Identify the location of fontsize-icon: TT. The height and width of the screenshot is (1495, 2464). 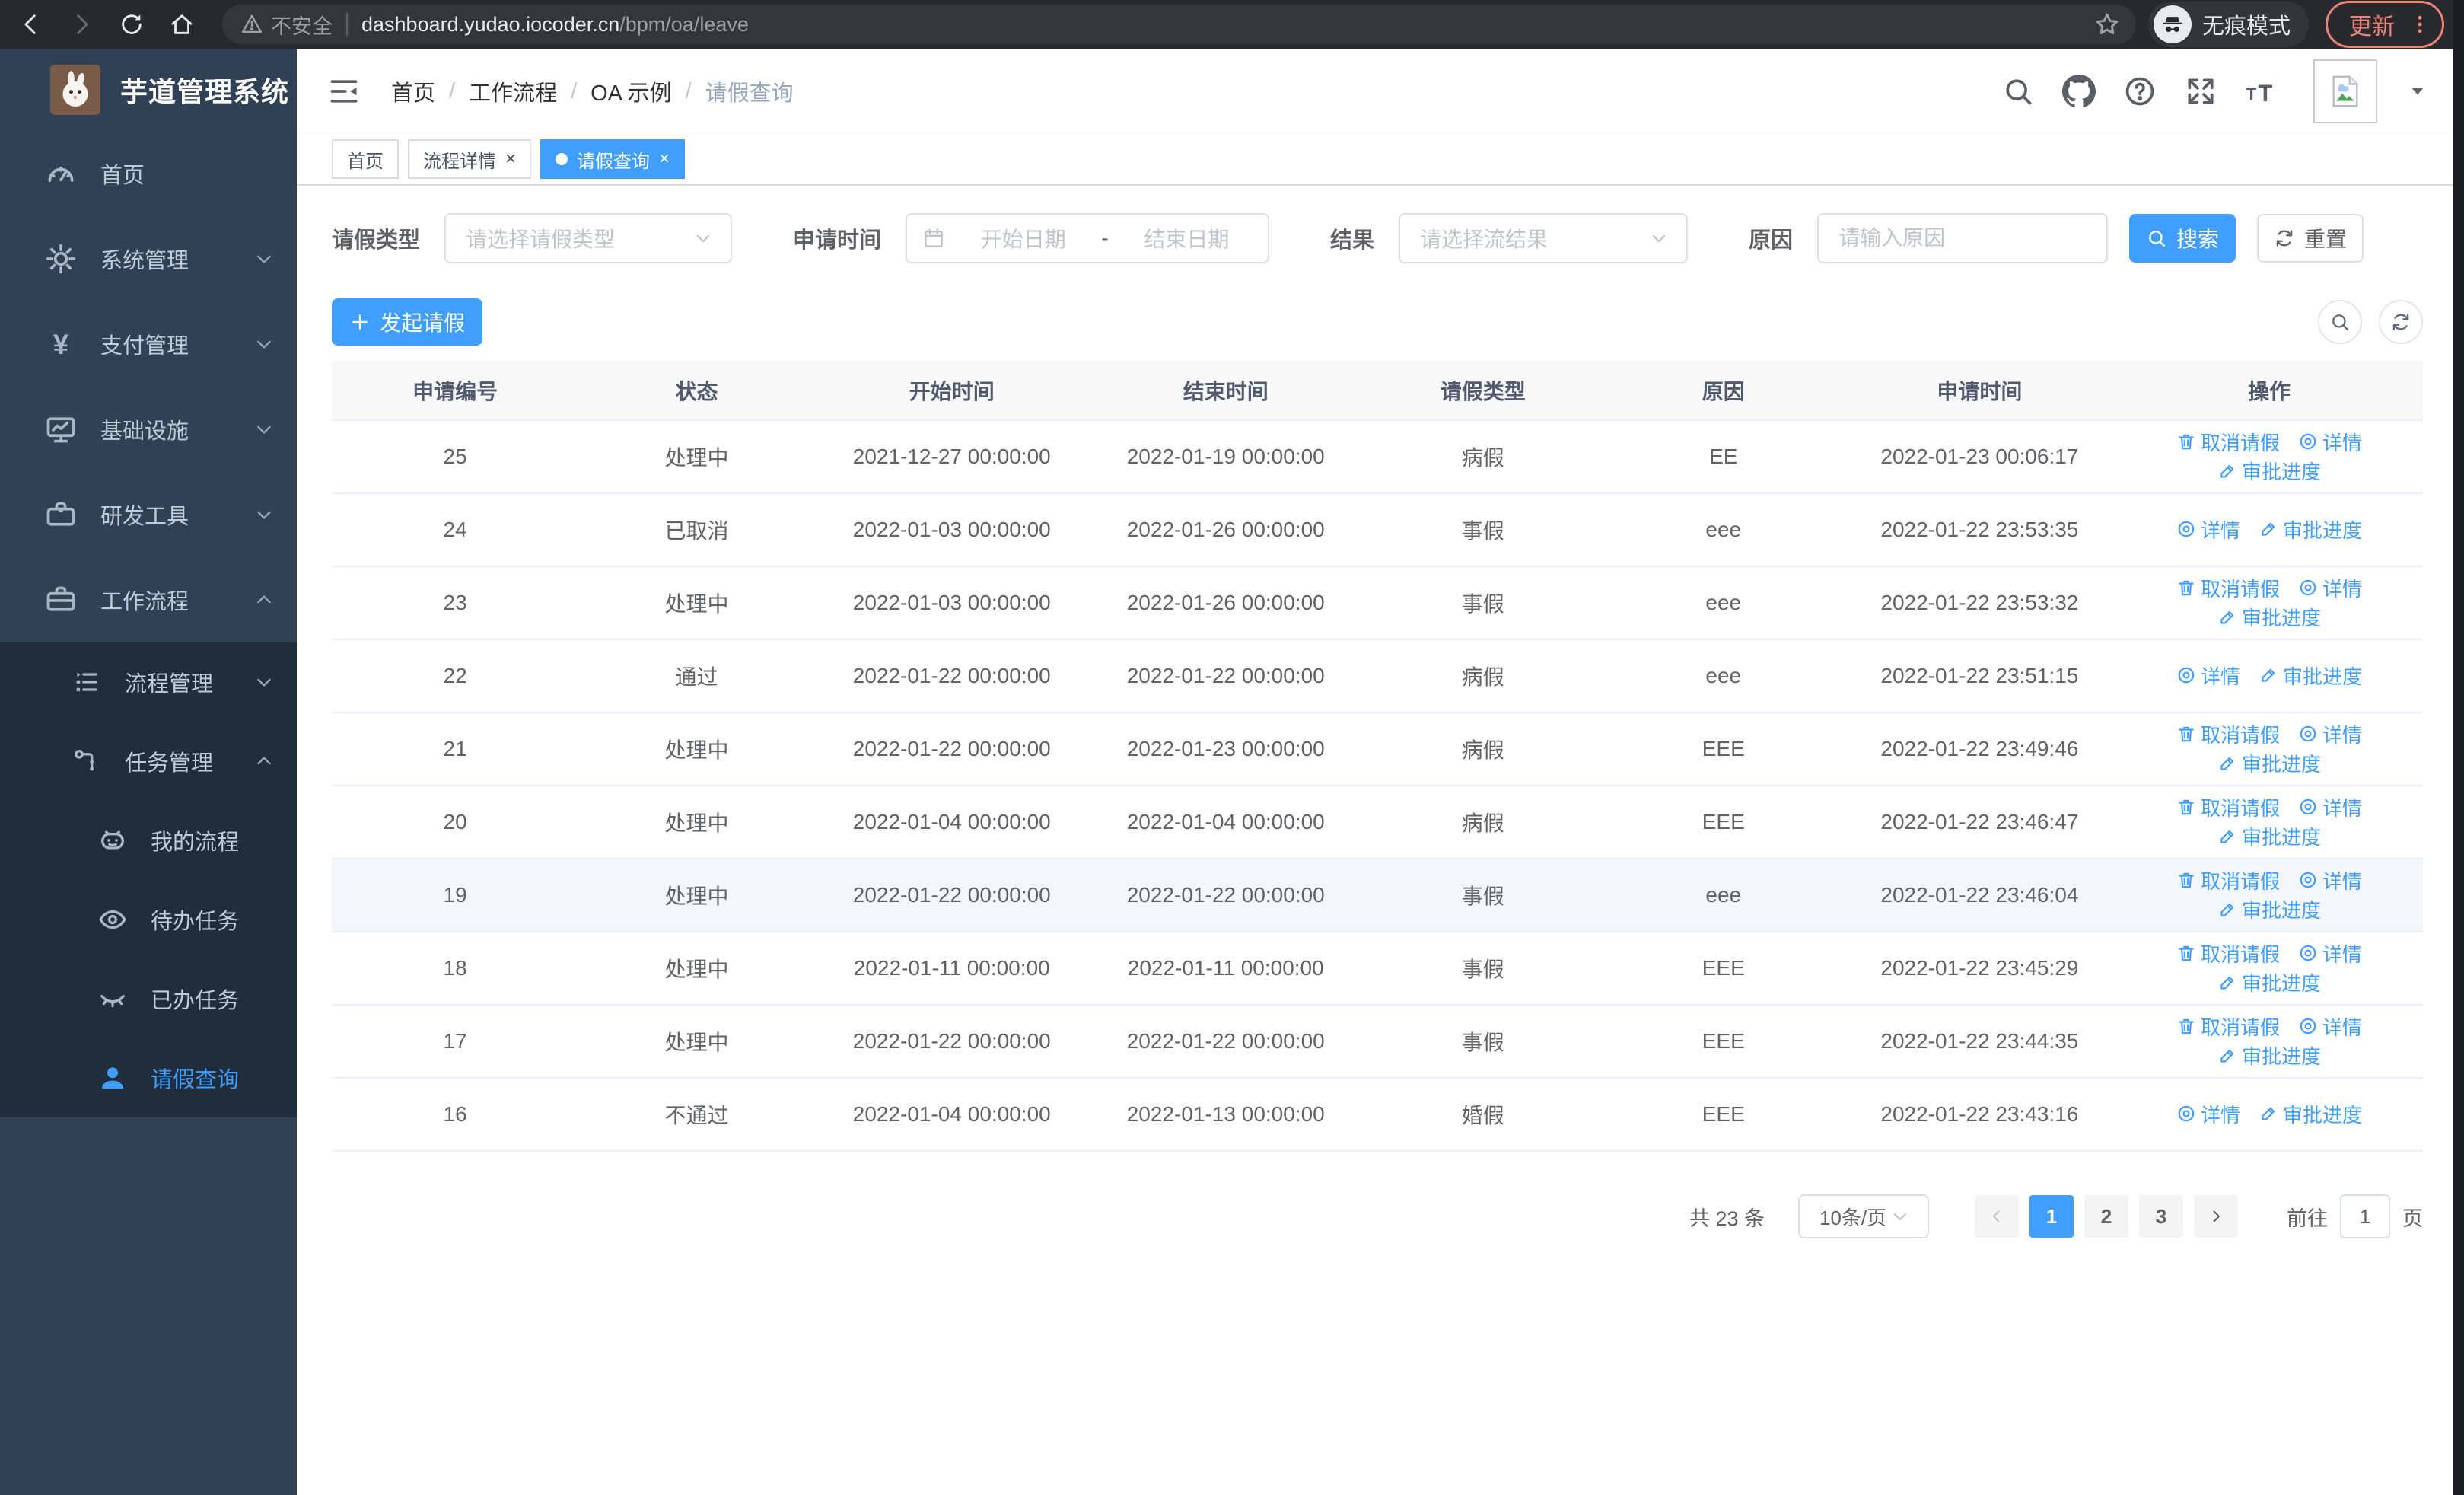
(2261, 92).